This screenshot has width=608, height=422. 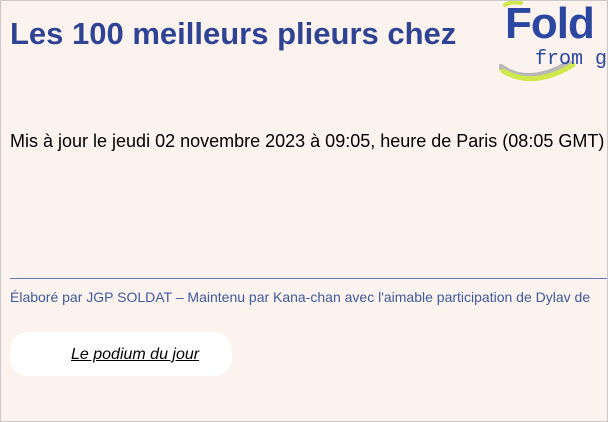 I want to click on podium-card: Le podium du jour, so click(x=121, y=354).